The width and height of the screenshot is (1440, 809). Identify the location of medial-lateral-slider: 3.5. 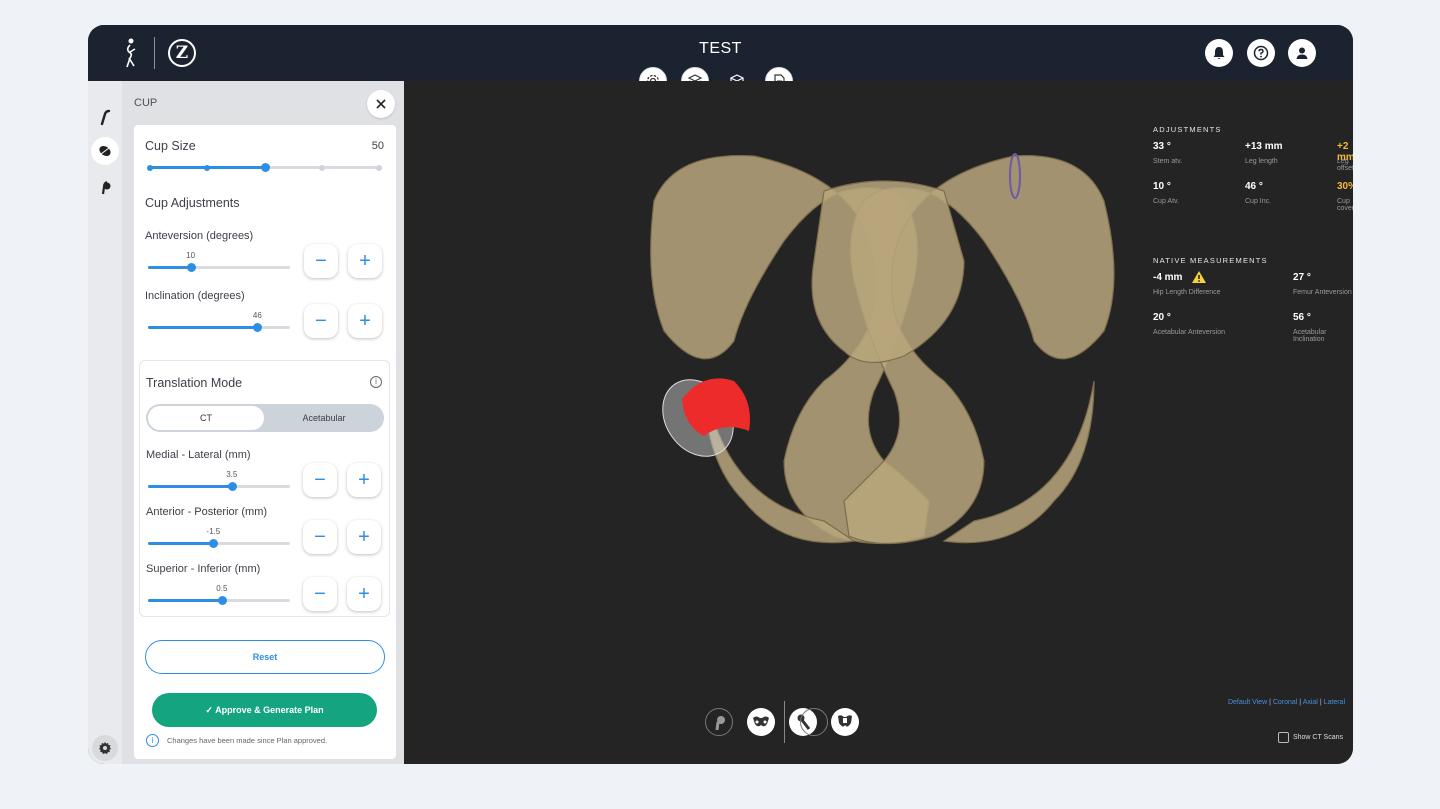
(219, 480).